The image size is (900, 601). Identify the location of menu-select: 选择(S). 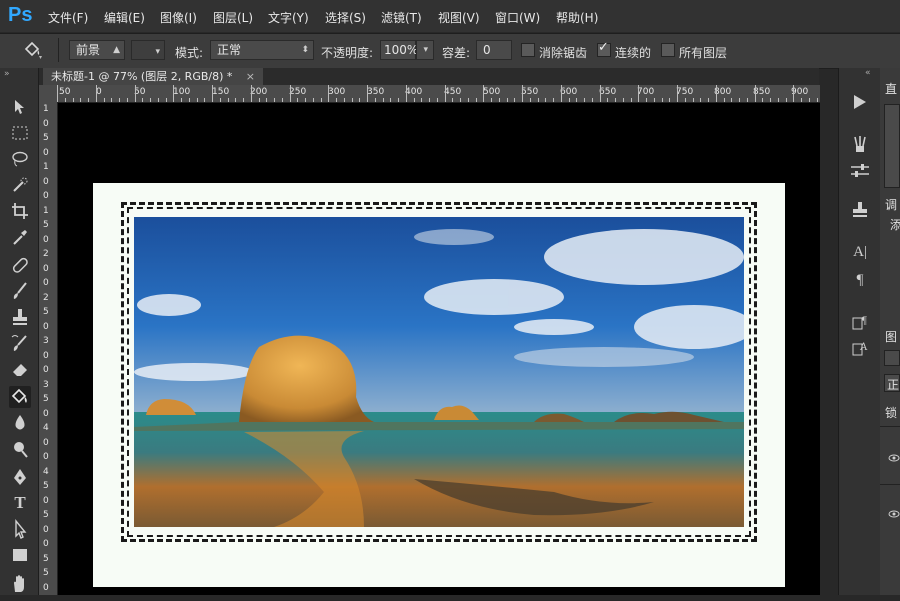
(345, 17).